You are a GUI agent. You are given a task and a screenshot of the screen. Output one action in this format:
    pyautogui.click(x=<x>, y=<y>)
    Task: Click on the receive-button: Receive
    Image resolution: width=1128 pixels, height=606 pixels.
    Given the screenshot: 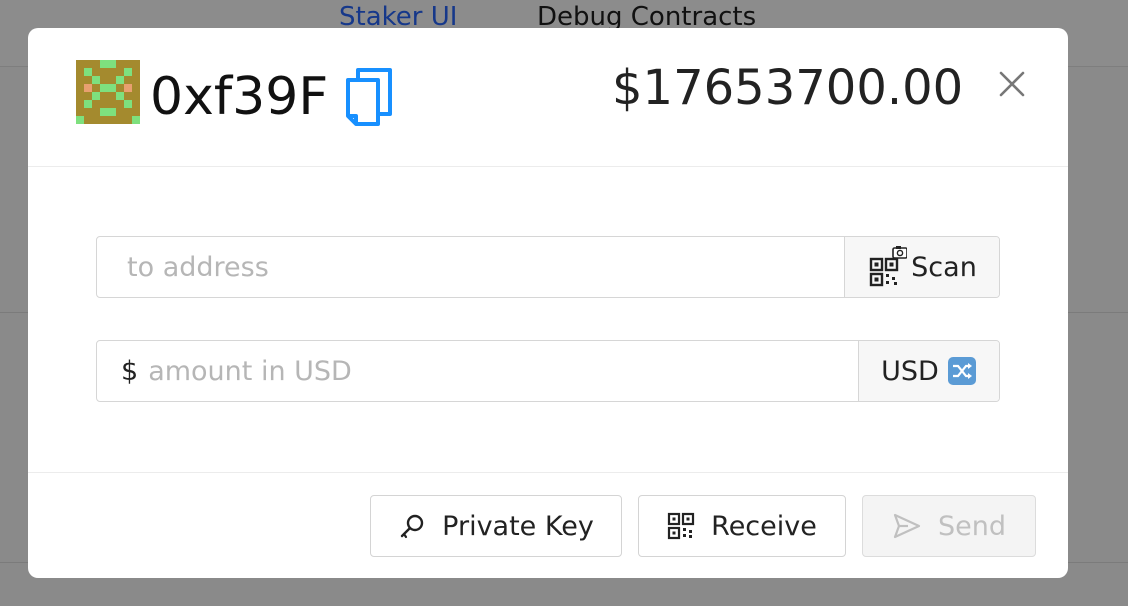 What is the action you would take?
    pyautogui.click(x=742, y=526)
    